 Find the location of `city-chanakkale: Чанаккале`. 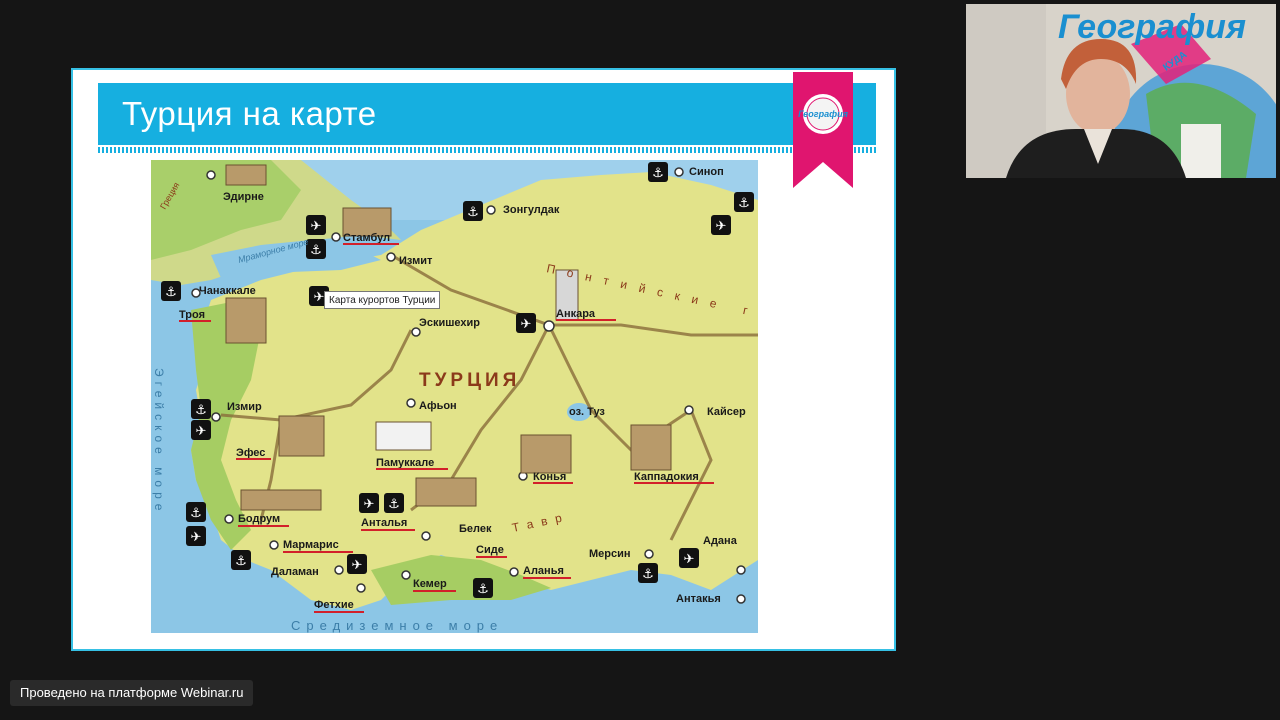

city-chanakkale: Чанаккале is located at coordinates (227, 291).